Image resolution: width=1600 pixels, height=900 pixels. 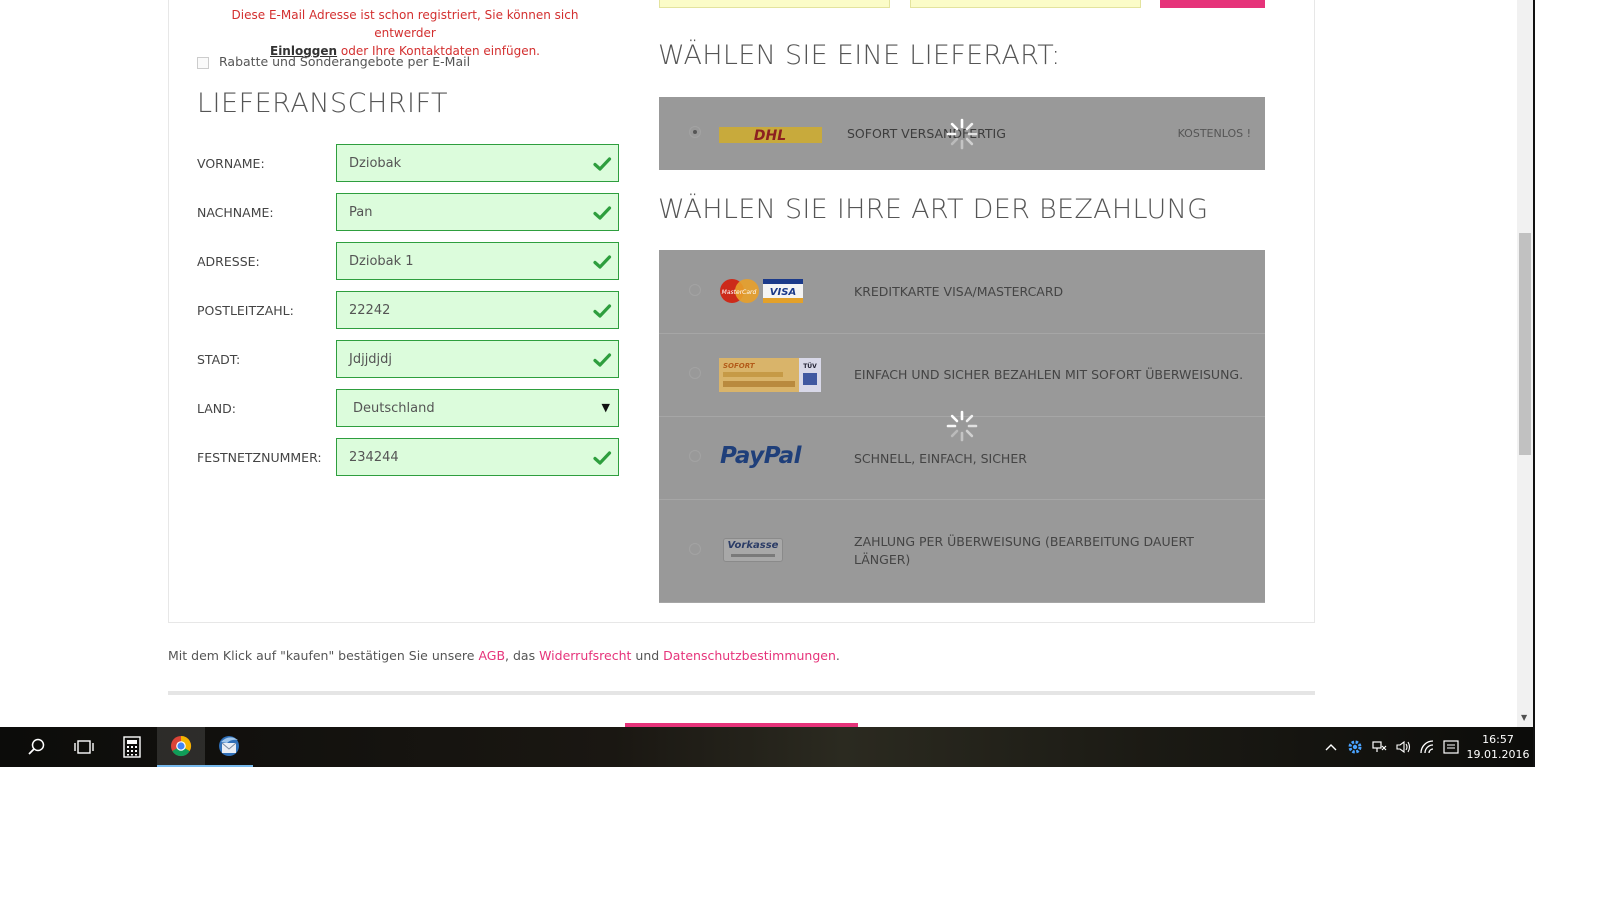 What do you see at coordinates (753, 545) in the screenshot?
I see `vorkasse-logo-text: Vorkasse` at bounding box center [753, 545].